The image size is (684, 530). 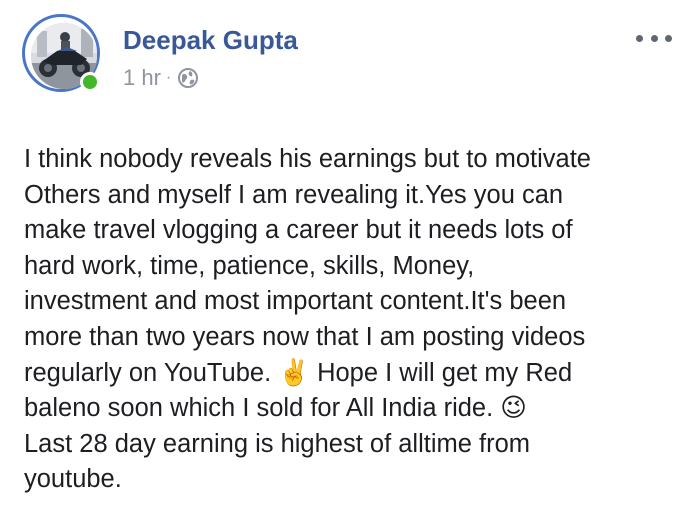 What do you see at coordinates (210, 40) in the screenshot?
I see `author-name: Deepak Gupta` at bounding box center [210, 40].